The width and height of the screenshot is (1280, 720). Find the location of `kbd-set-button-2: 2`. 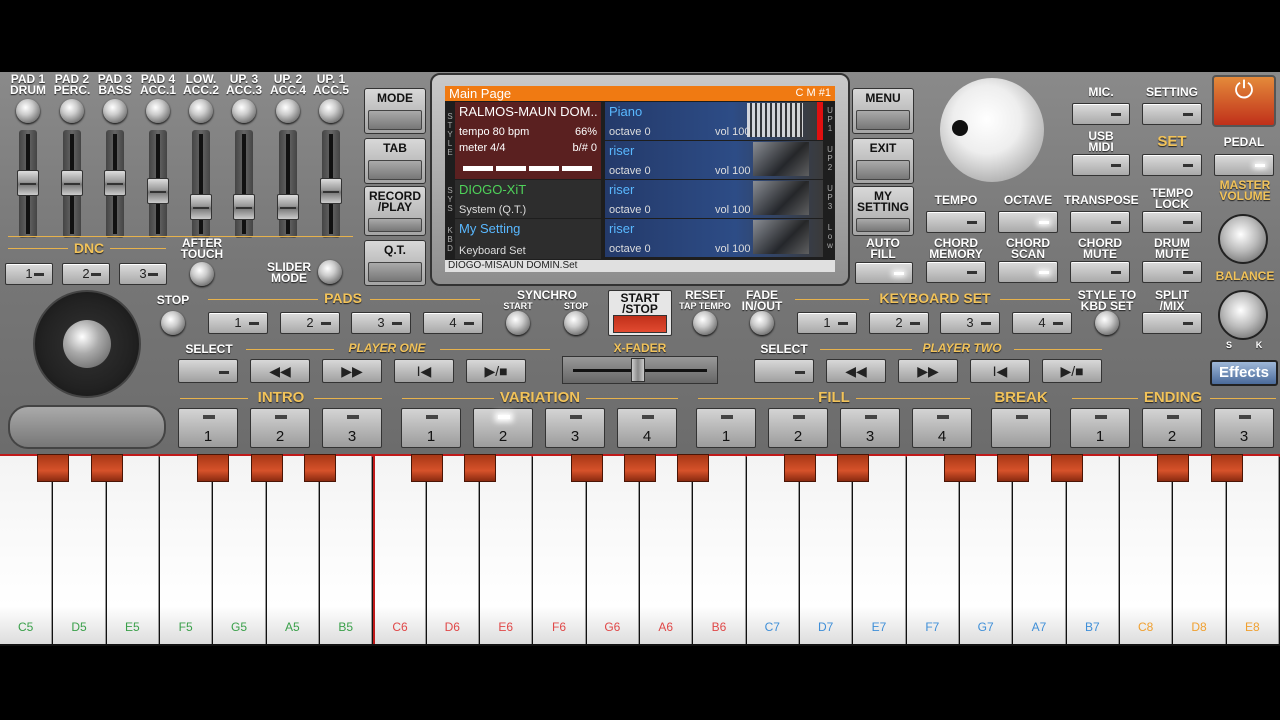

kbd-set-button-2: 2 is located at coordinates (899, 323).